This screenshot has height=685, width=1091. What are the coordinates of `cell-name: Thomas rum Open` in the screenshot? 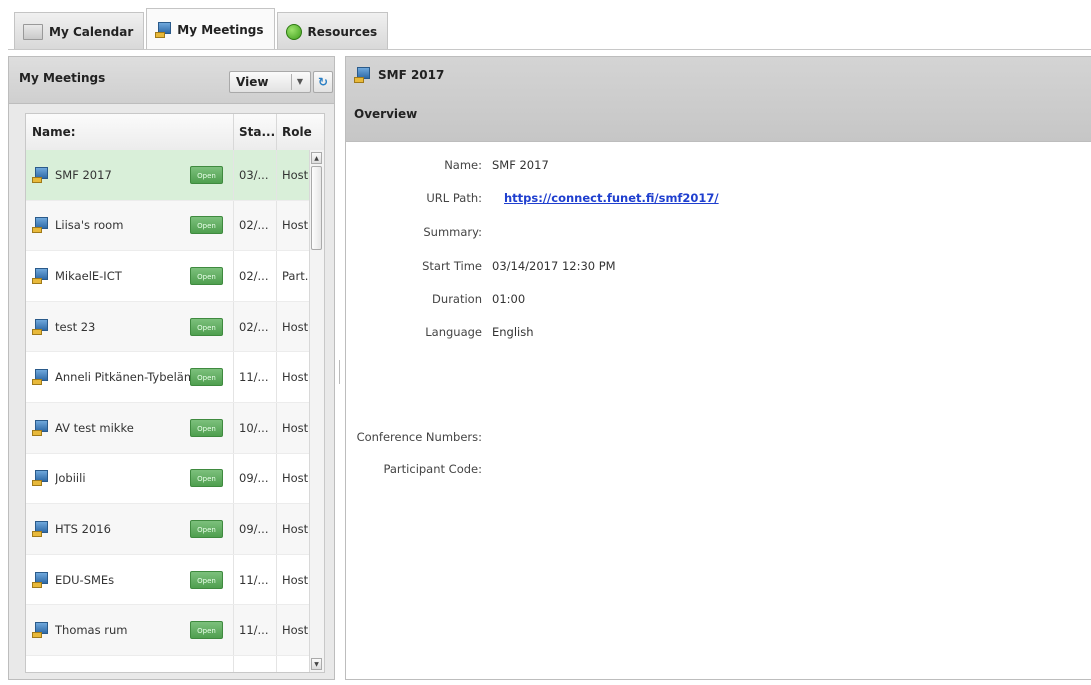 It's located at (129, 630).